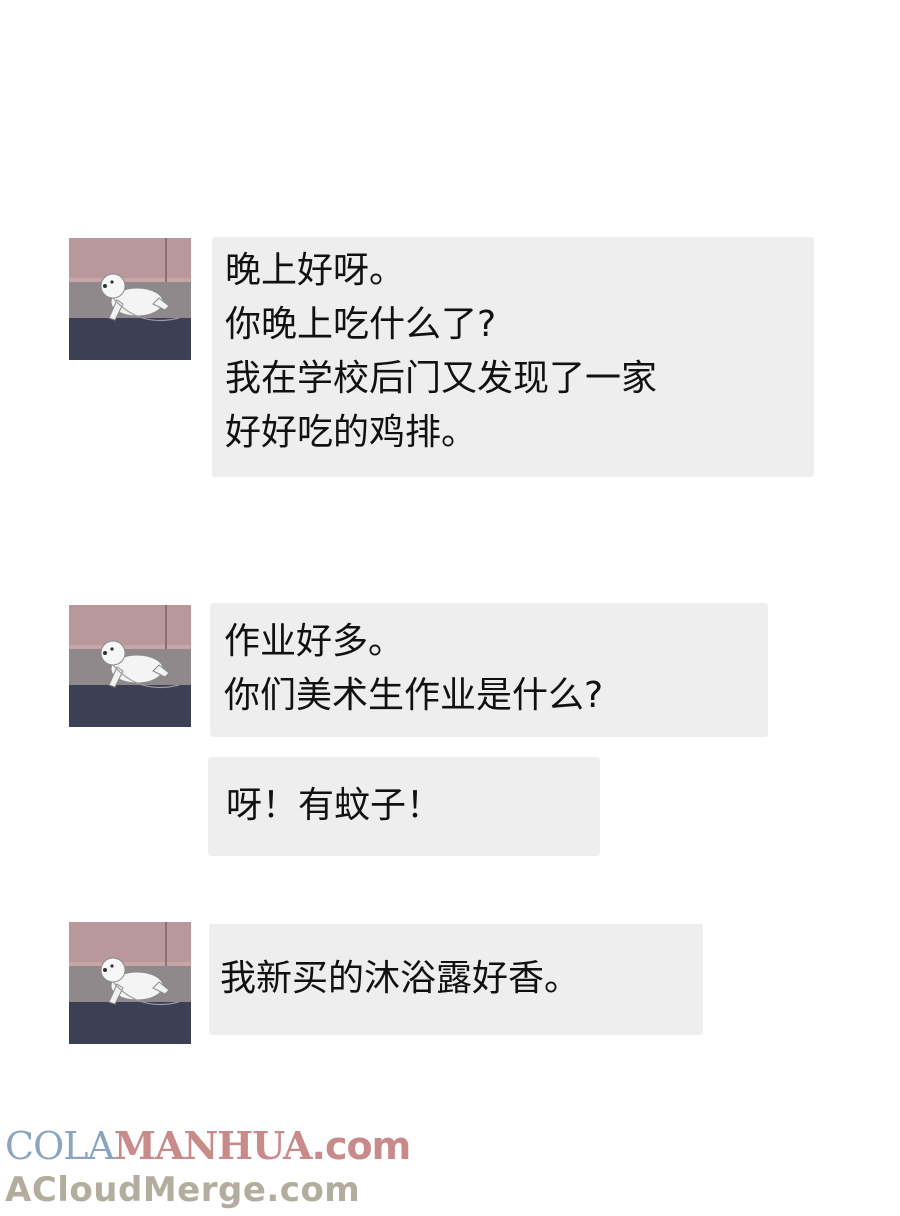 The height and width of the screenshot is (1216, 900). Describe the element at coordinates (183, 1190) in the screenshot. I see `watermark-acloudmerge: ACloudMerge.com` at that location.